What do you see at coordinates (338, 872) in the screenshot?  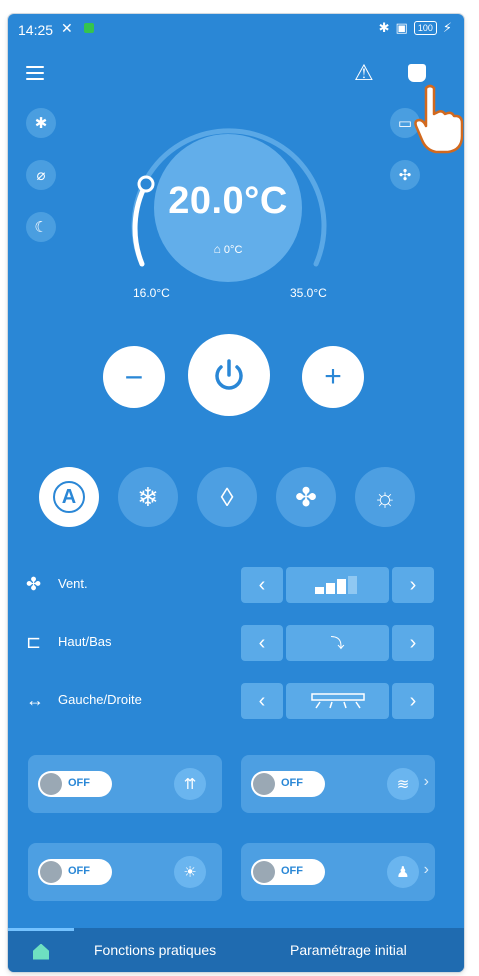 I see `function-card: OFF ♟ ›` at bounding box center [338, 872].